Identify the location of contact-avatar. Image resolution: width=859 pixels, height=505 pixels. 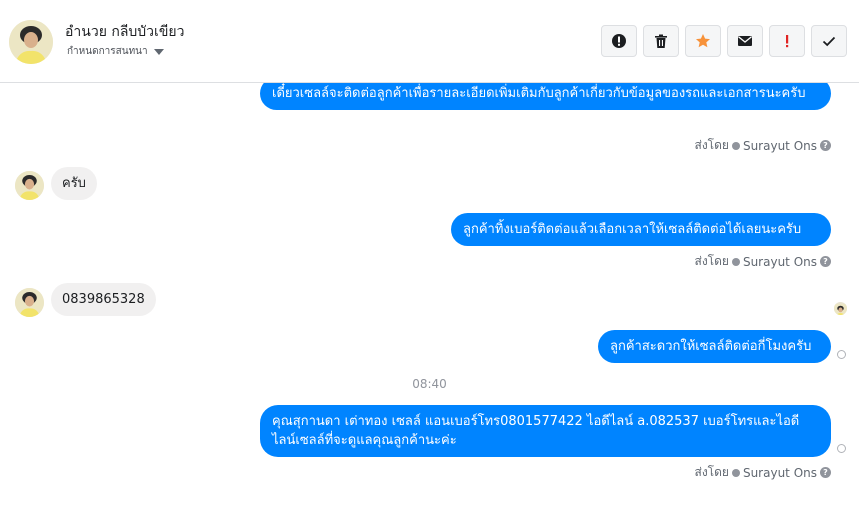
(31, 42).